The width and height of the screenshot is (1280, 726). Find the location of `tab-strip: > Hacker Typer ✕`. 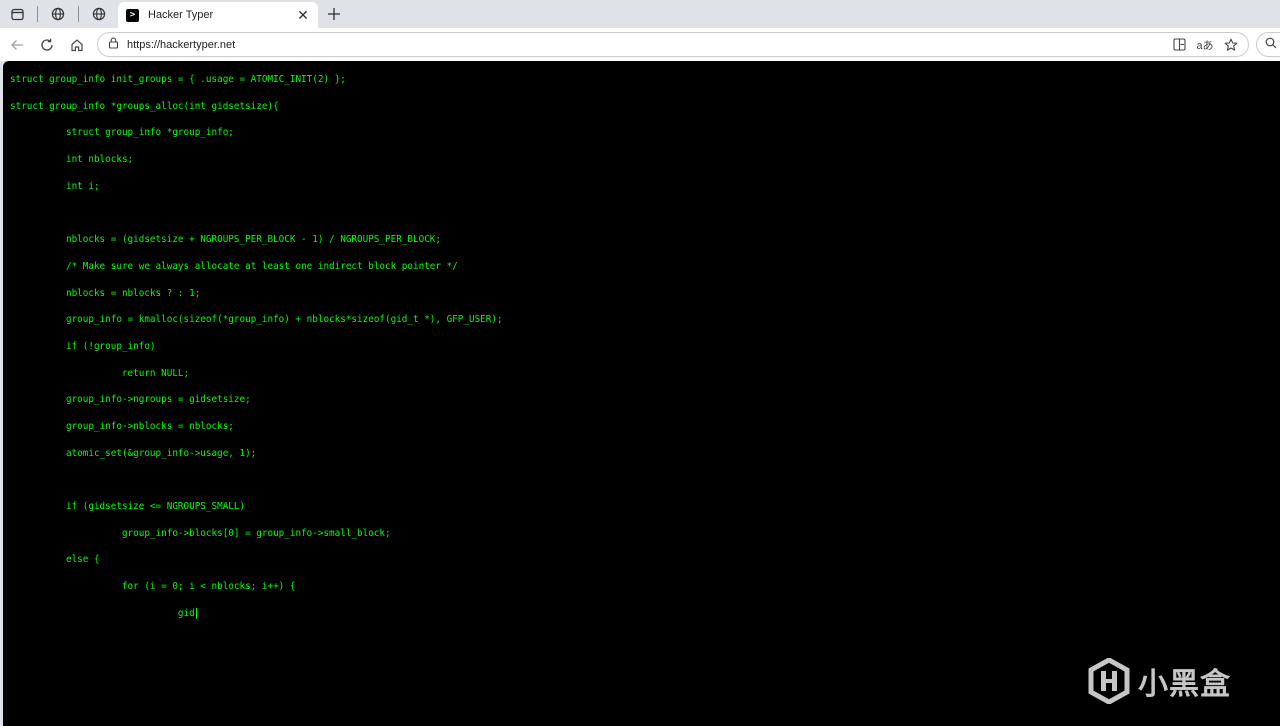

tab-strip: > Hacker Typer ✕ is located at coordinates (640, 14).